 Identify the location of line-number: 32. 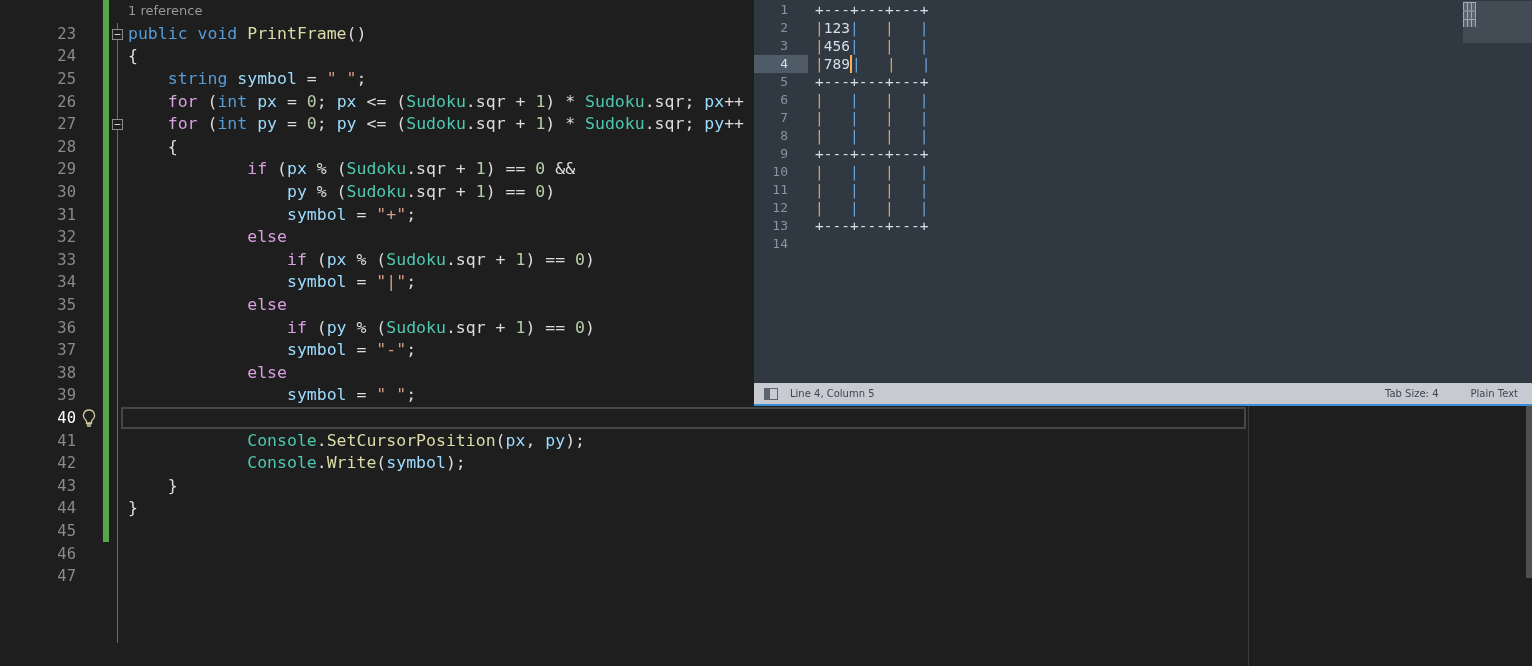
(66, 237).